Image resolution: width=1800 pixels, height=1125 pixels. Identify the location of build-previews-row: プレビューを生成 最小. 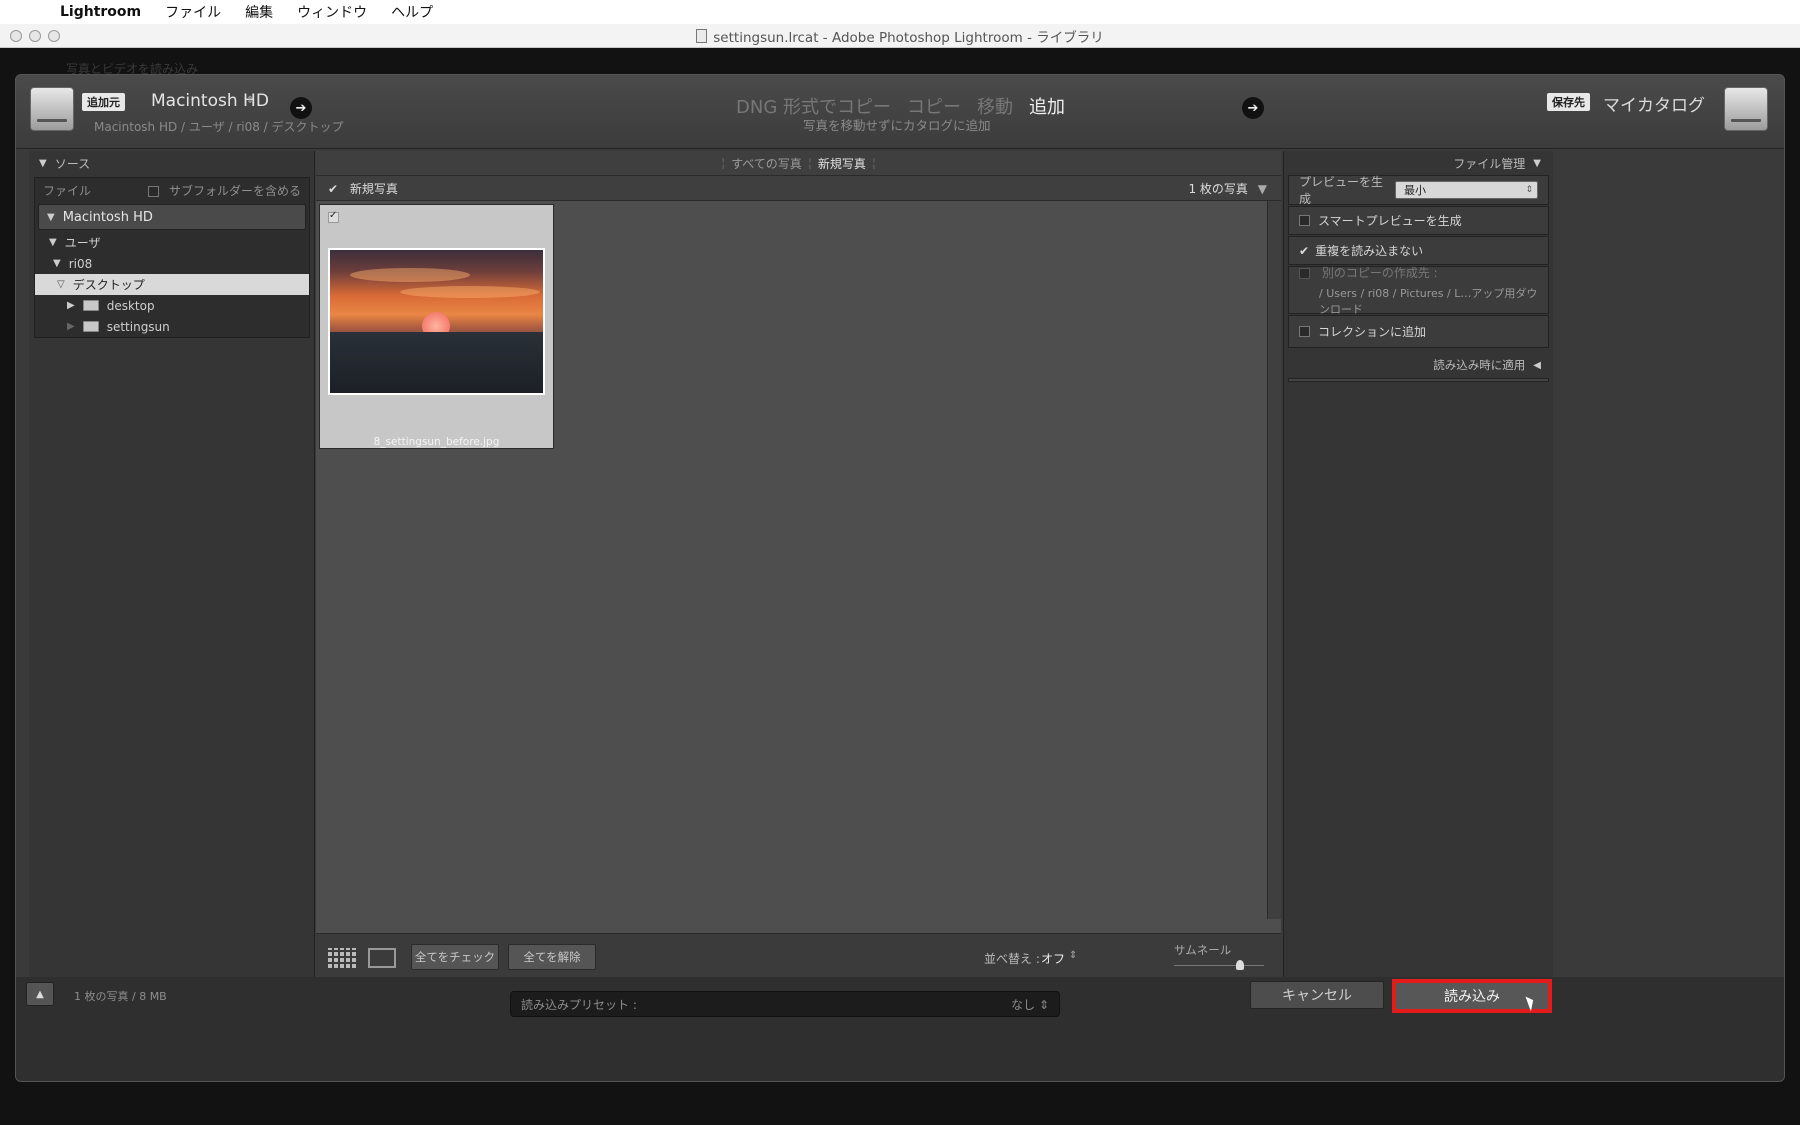
(1418, 190).